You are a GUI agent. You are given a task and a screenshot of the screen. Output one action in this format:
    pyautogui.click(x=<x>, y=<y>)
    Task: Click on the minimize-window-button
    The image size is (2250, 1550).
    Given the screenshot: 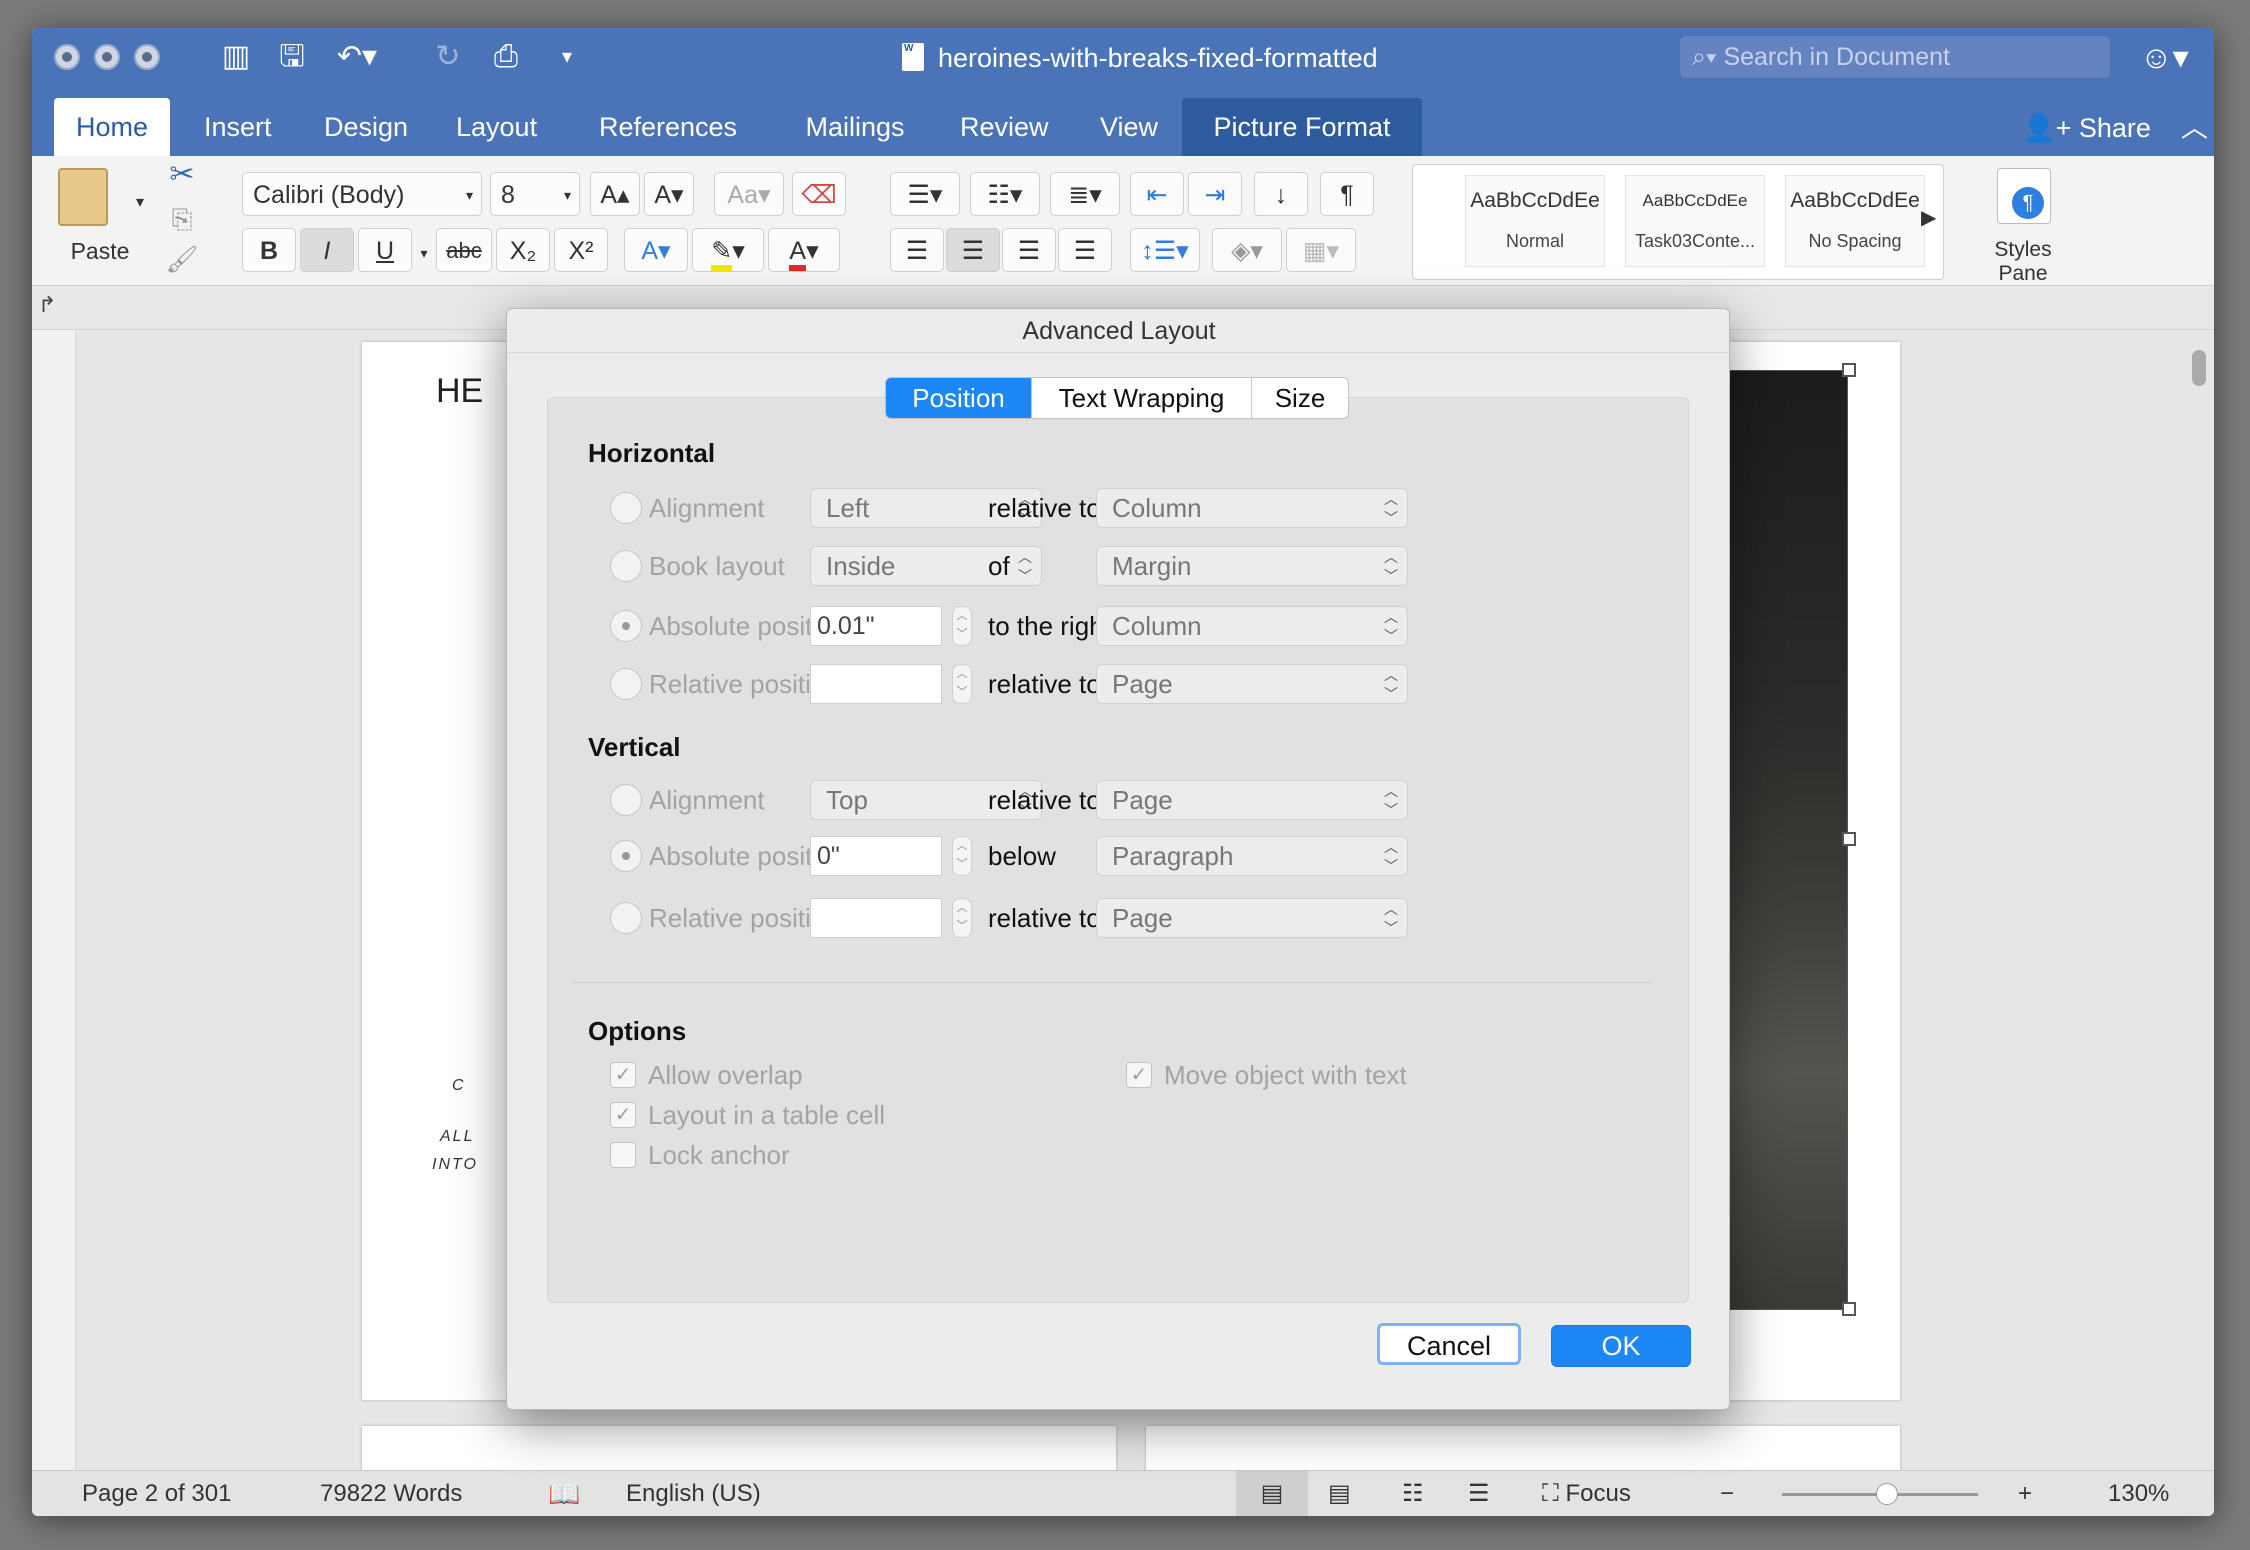 What is the action you would take?
    pyautogui.click(x=107, y=57)
    